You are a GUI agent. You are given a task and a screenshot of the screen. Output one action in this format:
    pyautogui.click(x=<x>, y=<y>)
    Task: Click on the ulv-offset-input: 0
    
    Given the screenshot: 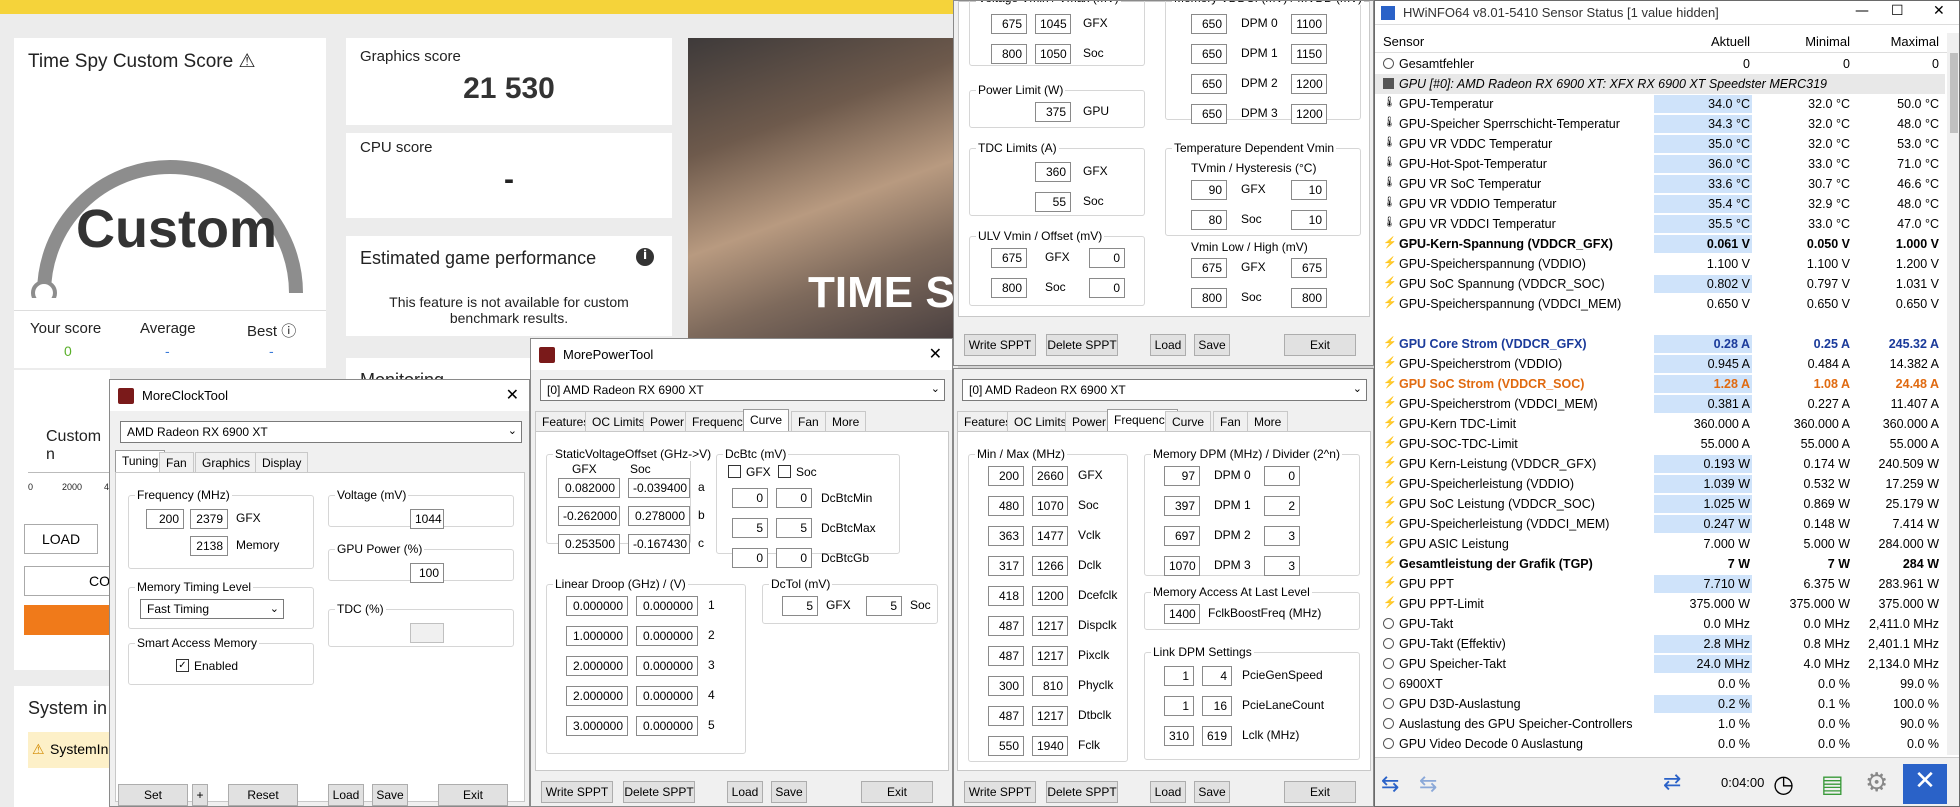 What is the action you would take?
    pyautogui.click(x=1107, y=258)
    